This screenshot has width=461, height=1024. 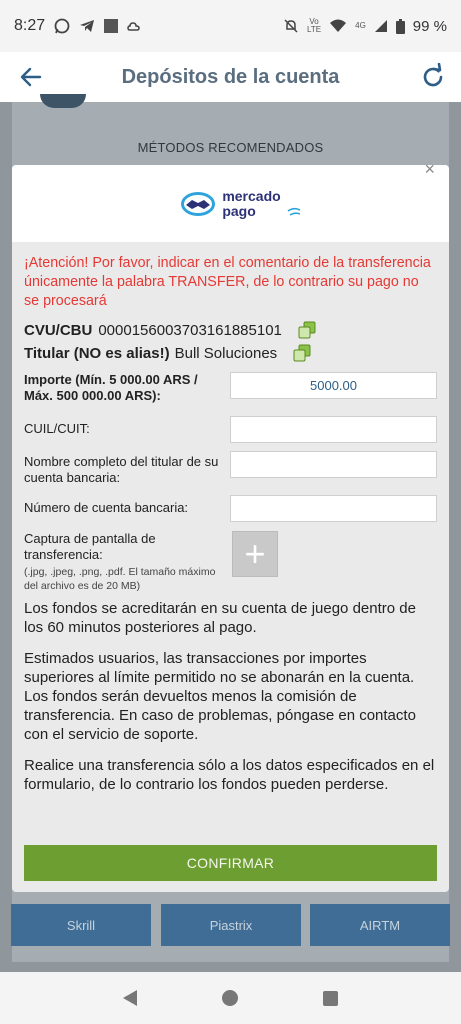 I want to click on cuil-row: CUIL/CUIT:, so click(x=230, y=429).